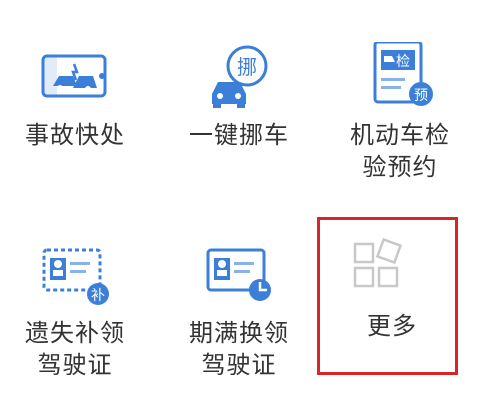 Image resolution: width=481 pixels, height=401 pixels. Describe the element at coordinates (247, 67) in the screenshot. I see `badge-text: 挪` at that location.